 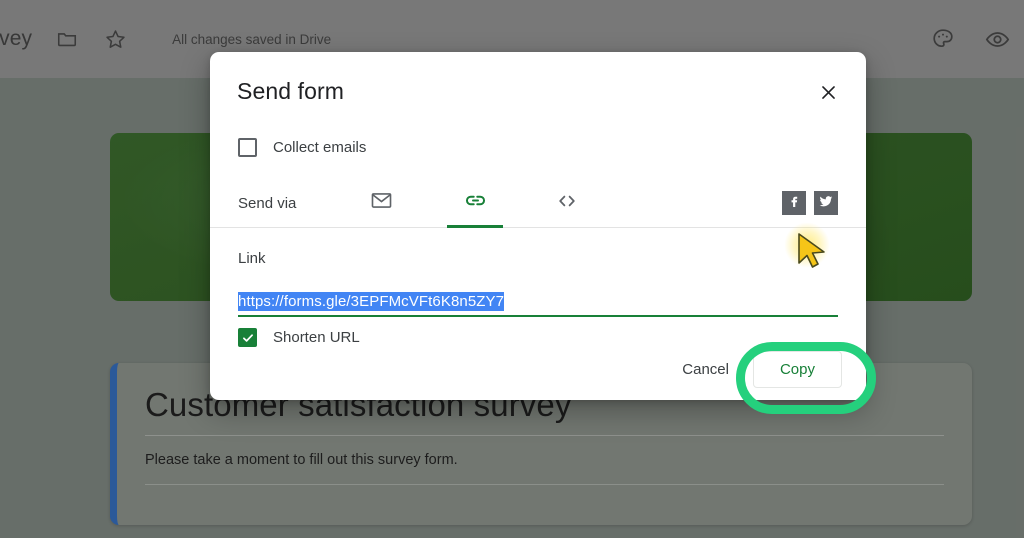 What do you see at coordinates (247, 337) in the screenshot?
I see `shorten-url-checkbox` at bounding box center [247, 337].